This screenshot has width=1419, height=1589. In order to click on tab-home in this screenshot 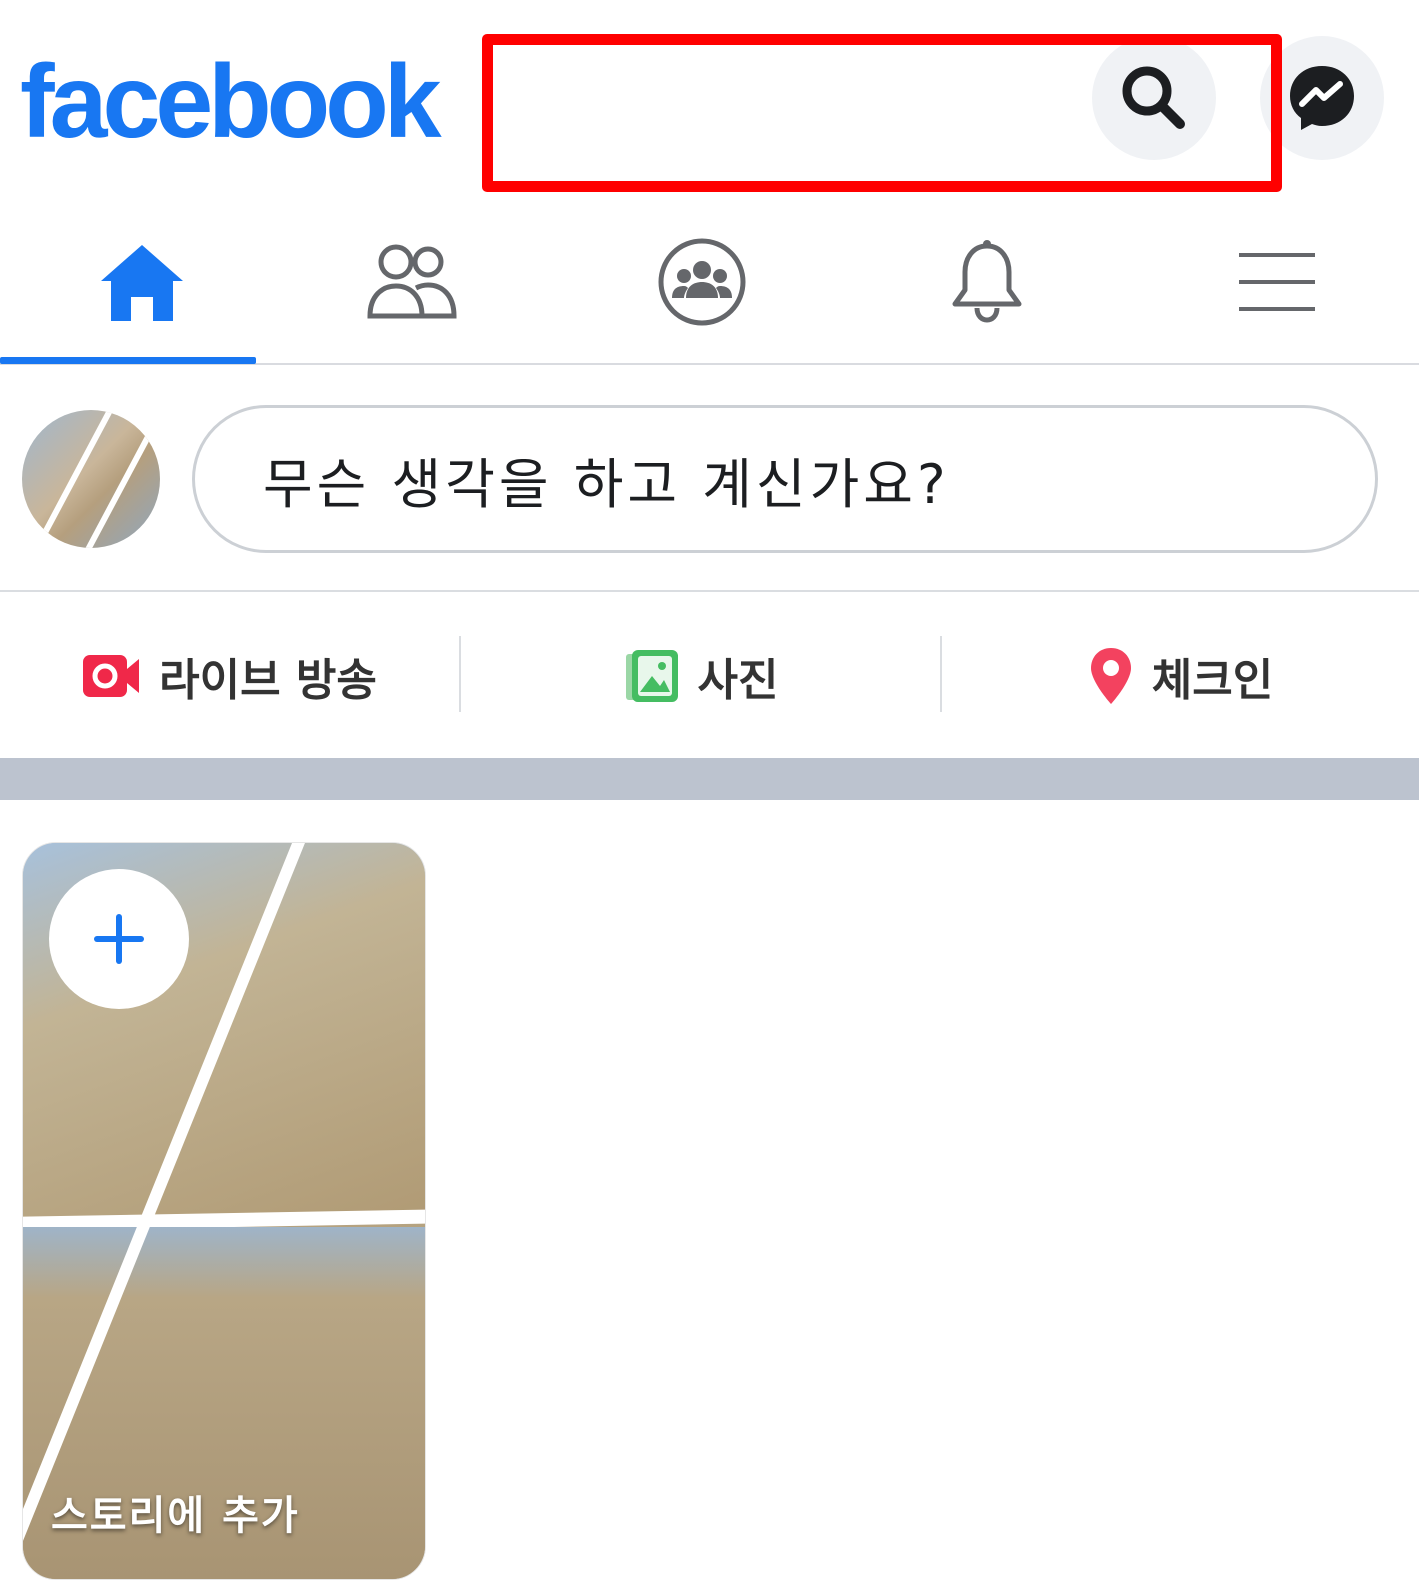, I will do `click(141, 282)`.